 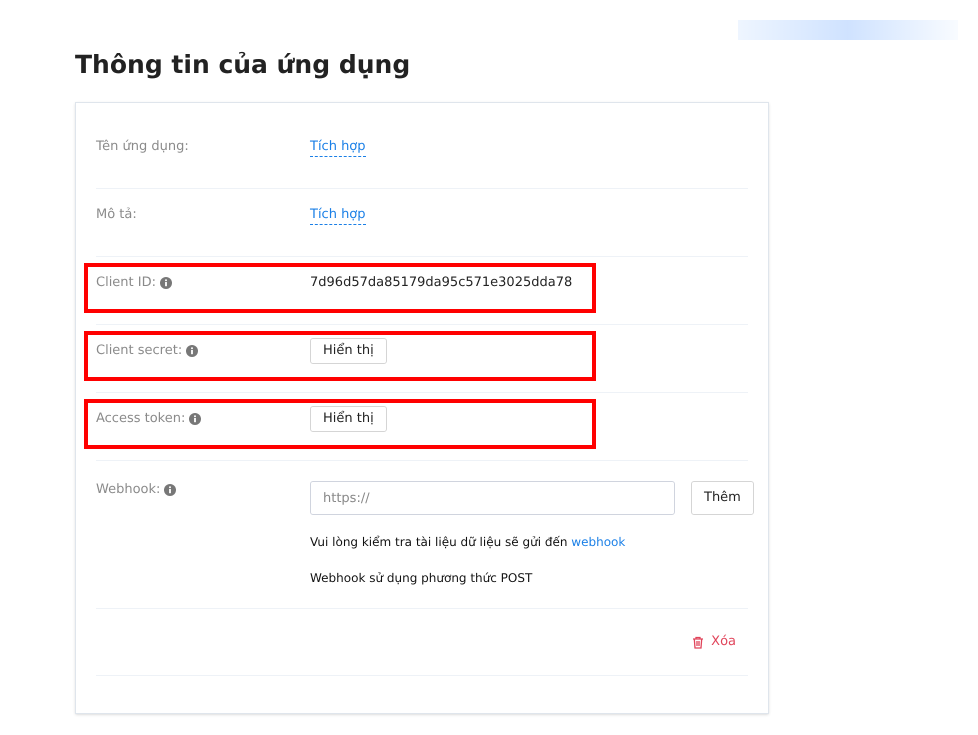 What do you see at coordinates (722, 498) in the screenshot?
I see `add-button: Thêm` at bounding box center [722, 498].